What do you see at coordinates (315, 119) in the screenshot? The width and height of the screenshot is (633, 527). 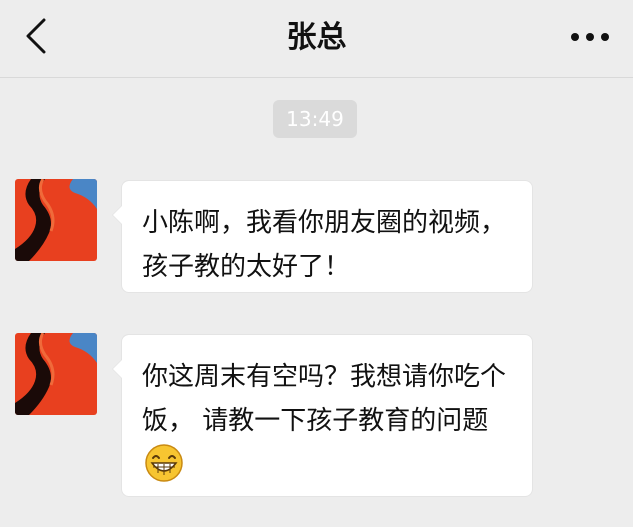 I see `message-timestamp: 13:49` at bounding box center [315, 119].